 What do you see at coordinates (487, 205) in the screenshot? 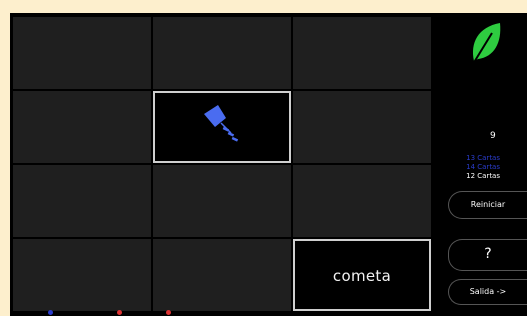
I see `restart-button: Reiniciar` at bounding box center [487, 205].